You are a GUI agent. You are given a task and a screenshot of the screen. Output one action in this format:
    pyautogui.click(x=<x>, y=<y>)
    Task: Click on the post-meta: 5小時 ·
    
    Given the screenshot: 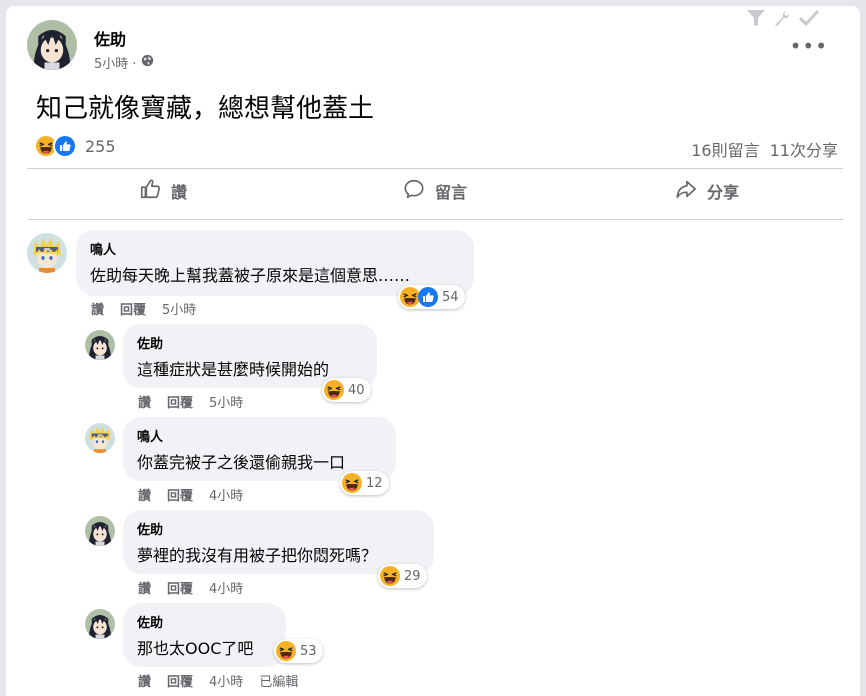 What is the action you would take?
    pyautogui.click(x=124, y=62)
    